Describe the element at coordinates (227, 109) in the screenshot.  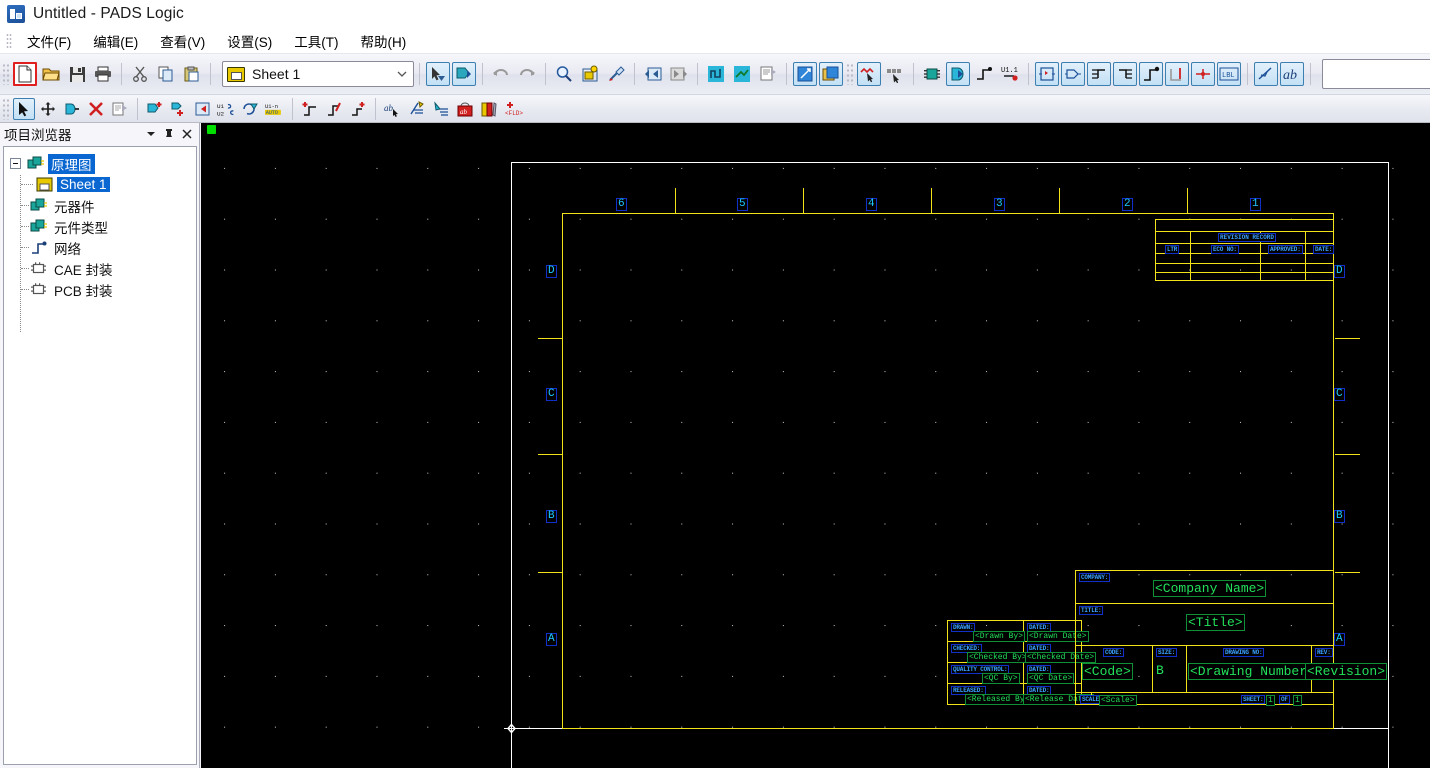
I see `u1-u2-swap-button: U1 U2` at that location.